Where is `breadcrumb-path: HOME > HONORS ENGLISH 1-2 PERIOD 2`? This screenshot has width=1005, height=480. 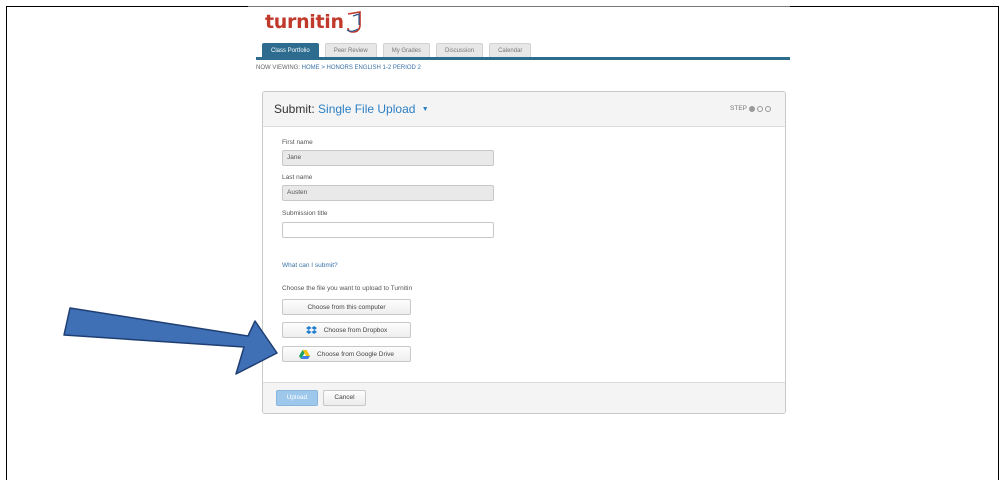
breadcrumb-path: HOME > HONORS ENGLISH 1-2 PERIOD 2 is located at coordinates (361, 68).